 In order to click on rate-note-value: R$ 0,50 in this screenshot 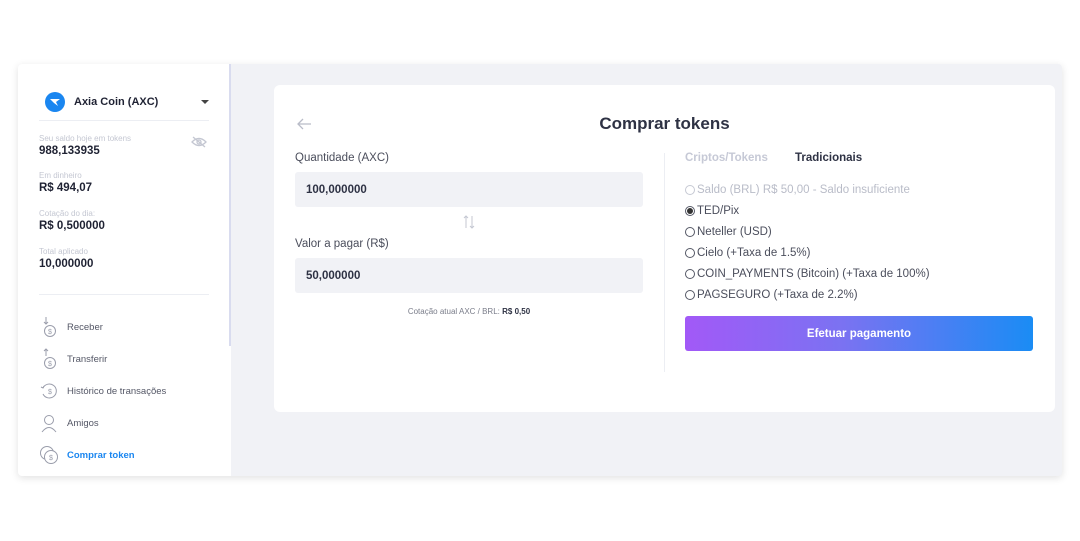, I will do `click(516, 311)`.